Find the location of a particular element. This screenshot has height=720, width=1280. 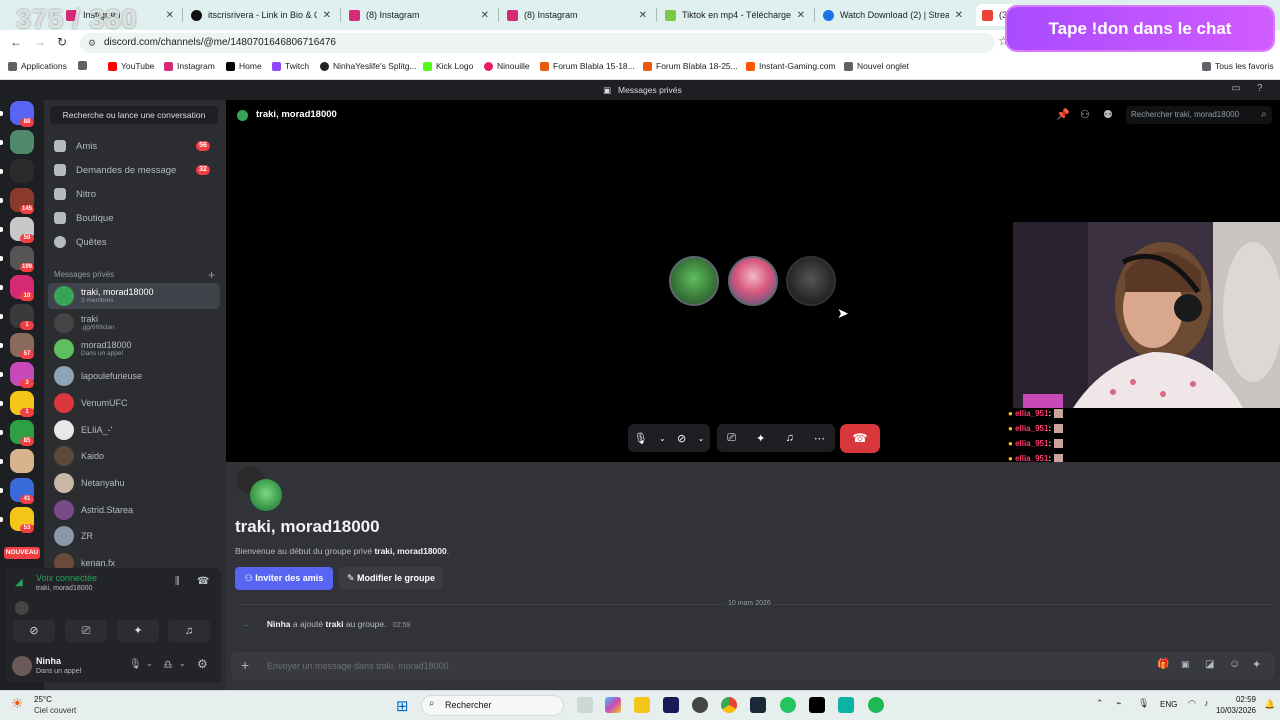

dm-item: morad18000 Dans un appel is located at coordinates (134, 349).